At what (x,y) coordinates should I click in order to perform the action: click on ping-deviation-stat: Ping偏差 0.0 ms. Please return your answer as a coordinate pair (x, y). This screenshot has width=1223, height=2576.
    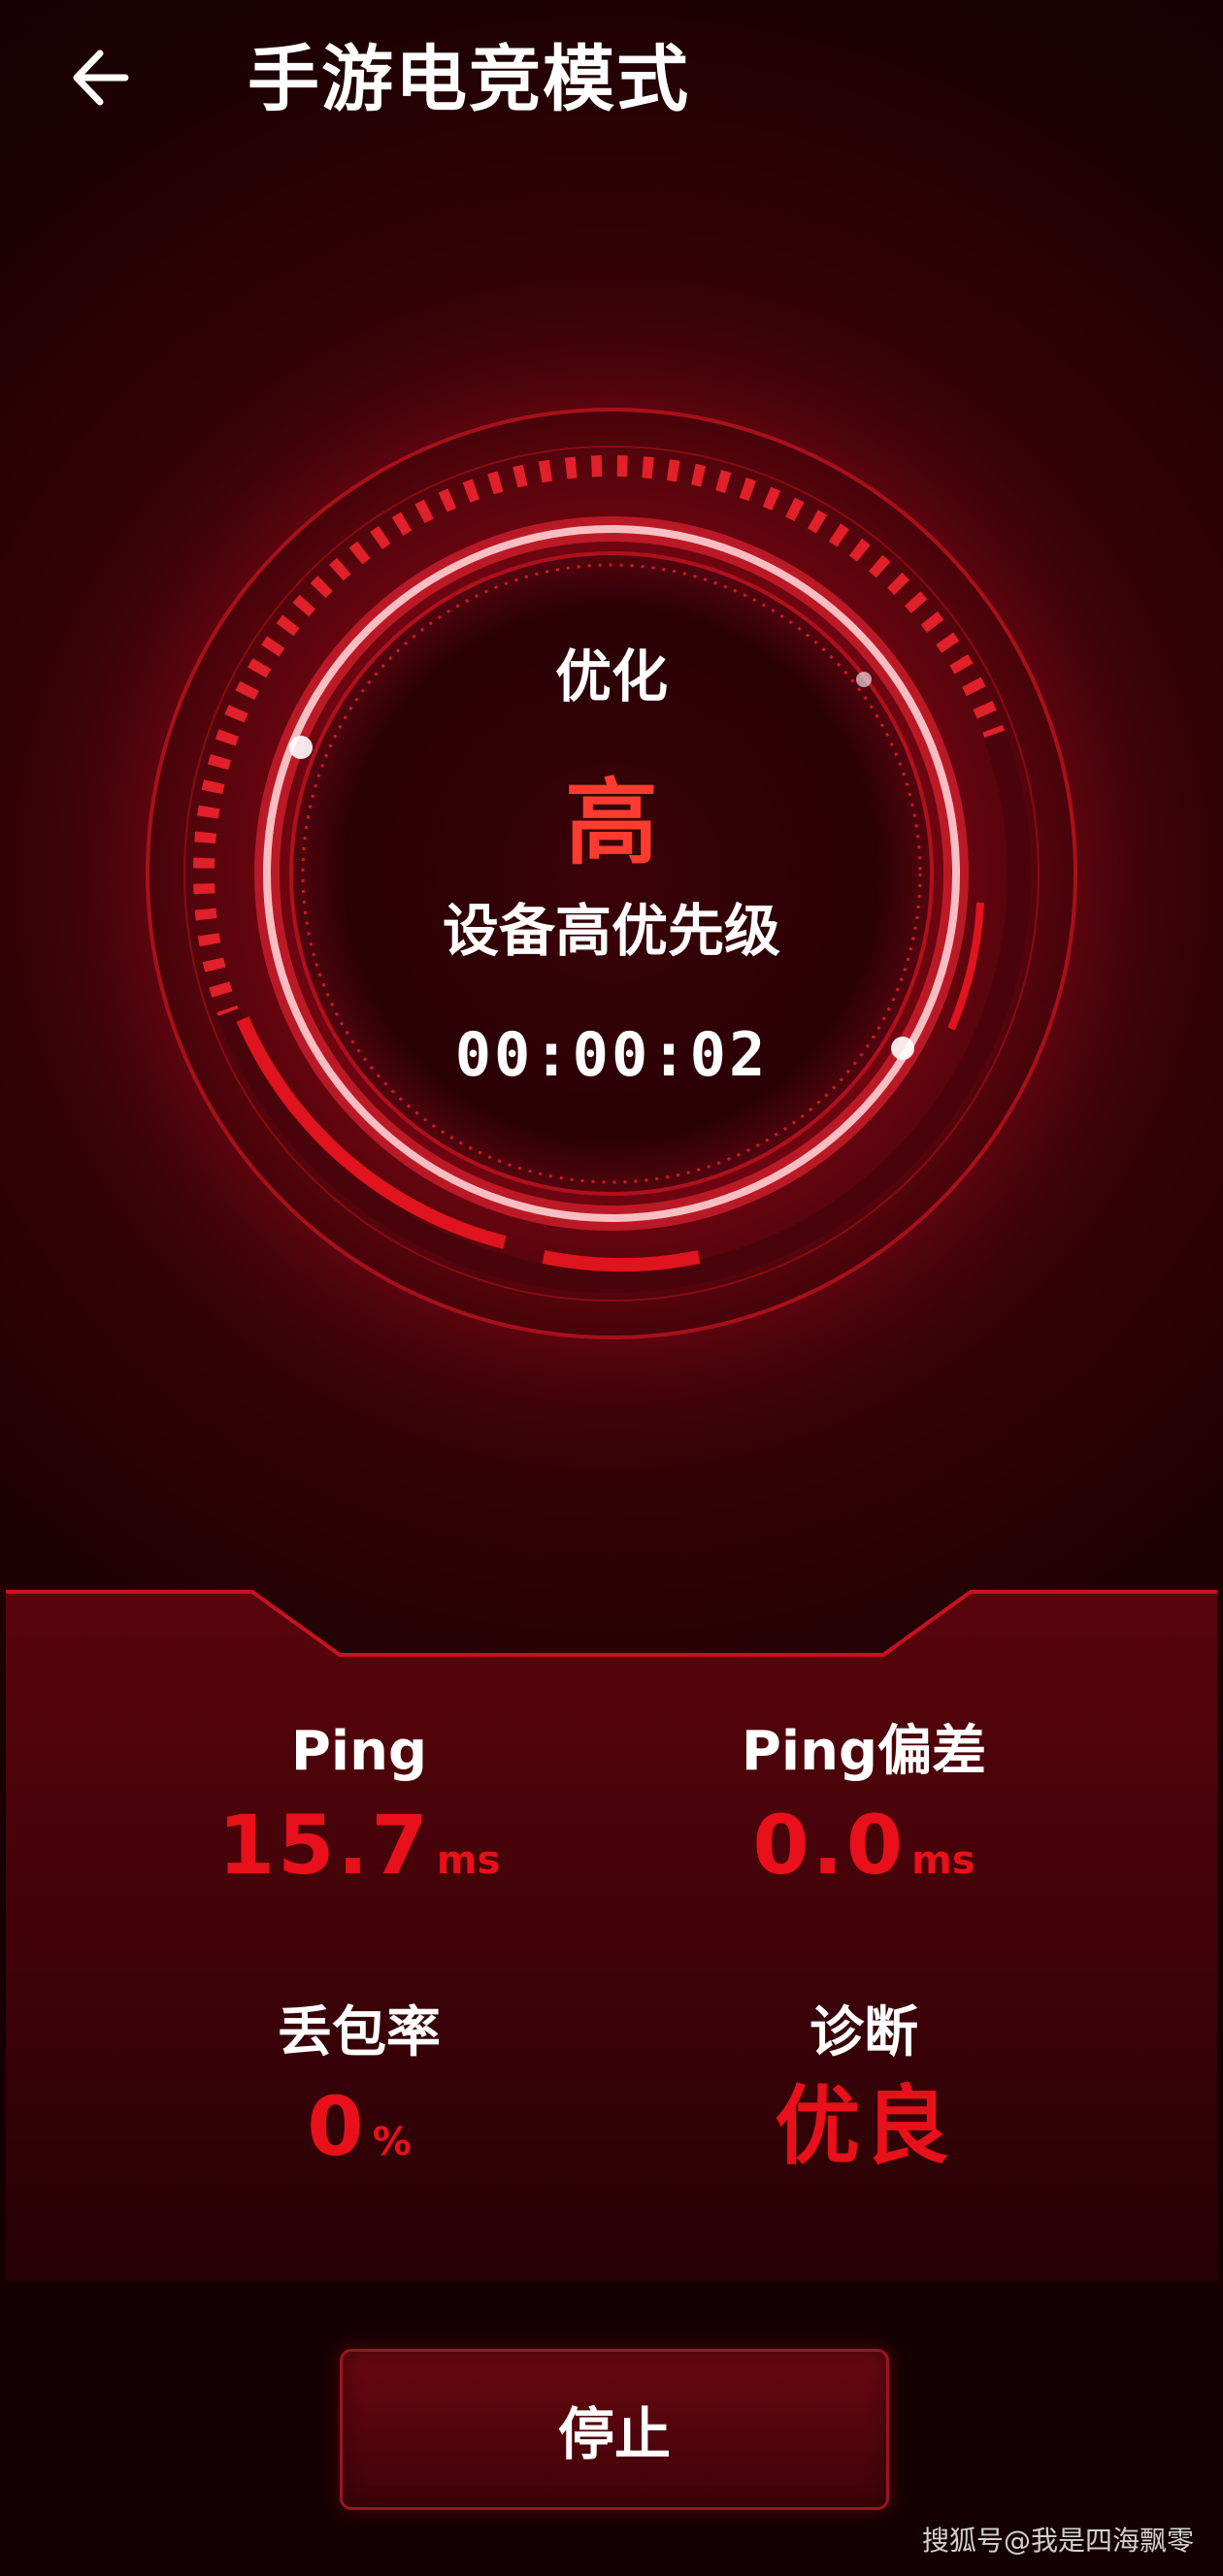
    Looking at the image, I should click on (864, 1815).